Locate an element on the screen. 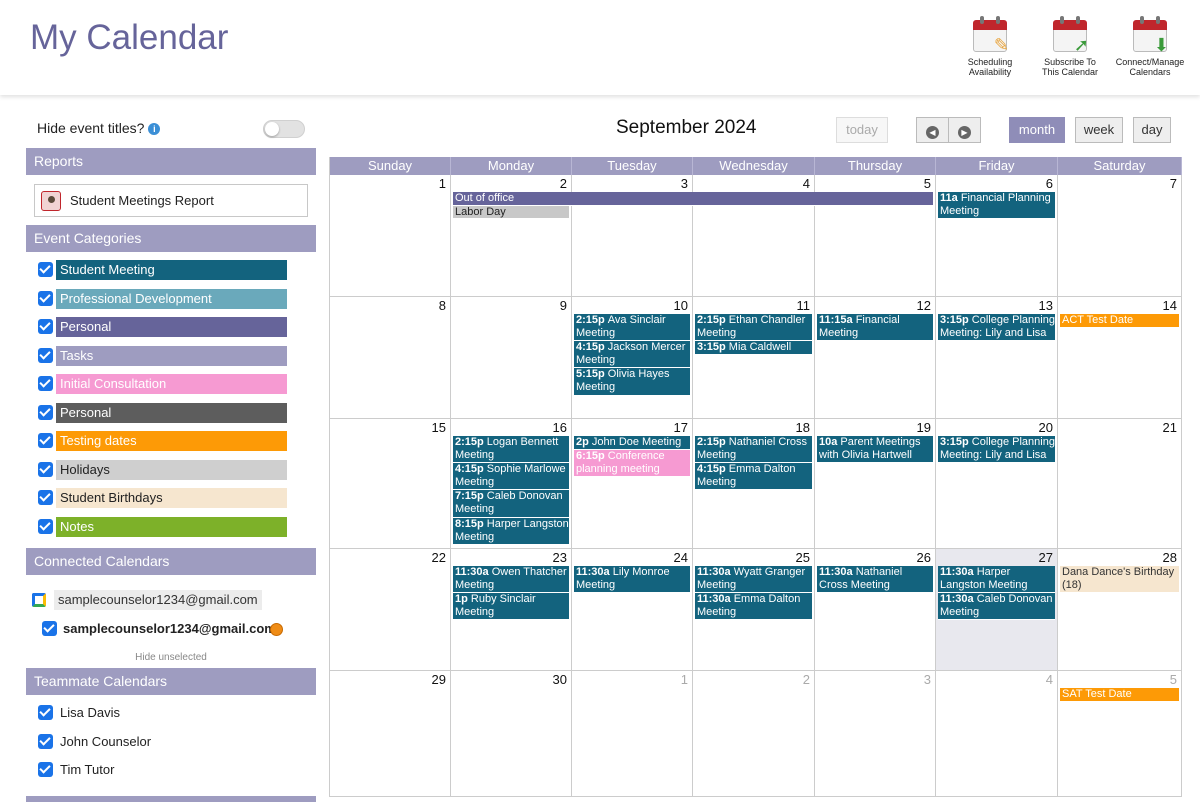  day-number: 22 is located at coordinates (439, 557).